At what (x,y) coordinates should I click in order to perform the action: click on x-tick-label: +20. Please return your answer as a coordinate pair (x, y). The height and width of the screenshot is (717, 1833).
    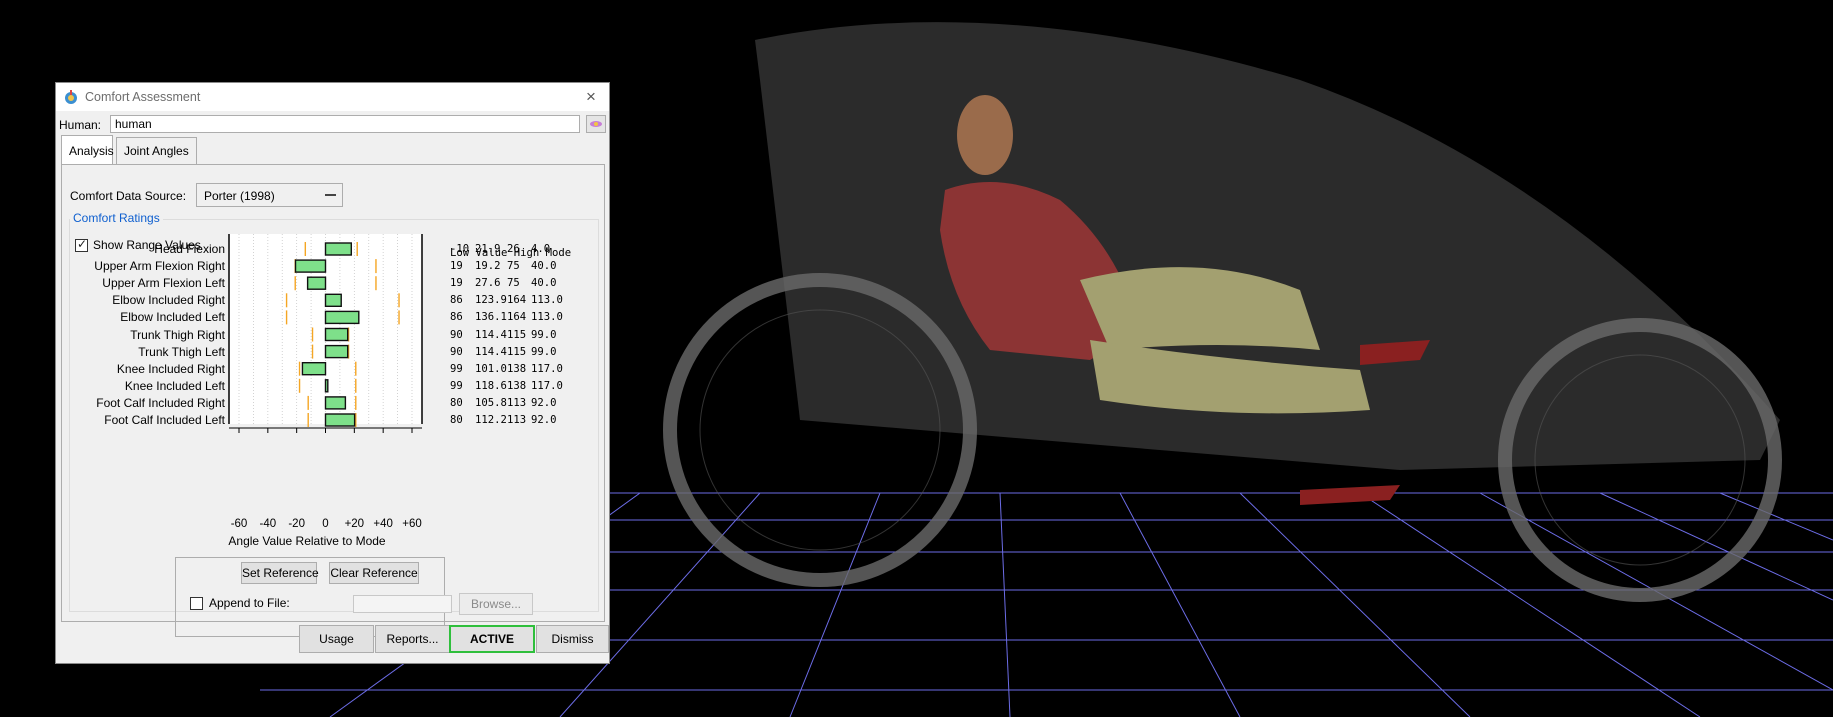
    Looking at the image, I should click on (354, 524).